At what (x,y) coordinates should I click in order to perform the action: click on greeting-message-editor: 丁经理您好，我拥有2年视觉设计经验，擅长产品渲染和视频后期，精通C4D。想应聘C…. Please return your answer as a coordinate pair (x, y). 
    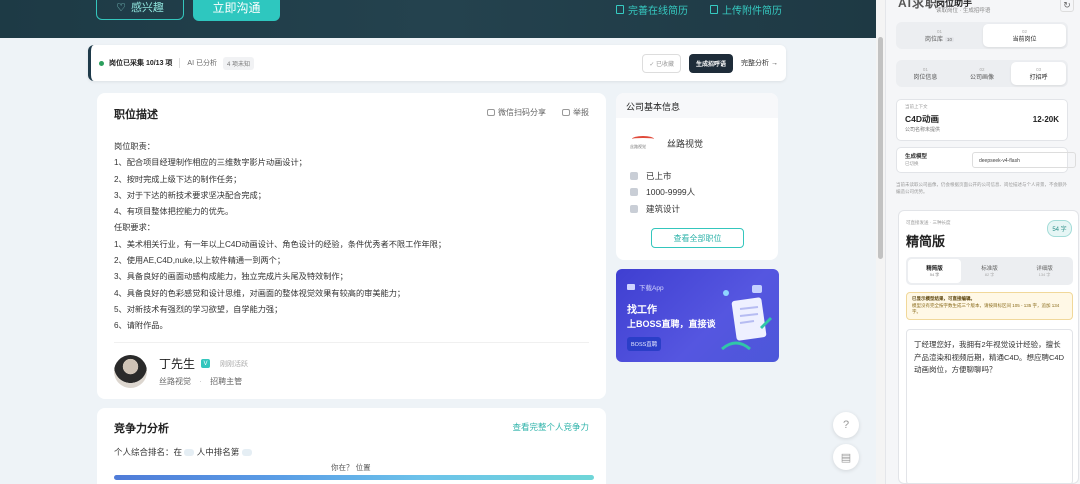
    Looking at the image, I should click on (989, 406).